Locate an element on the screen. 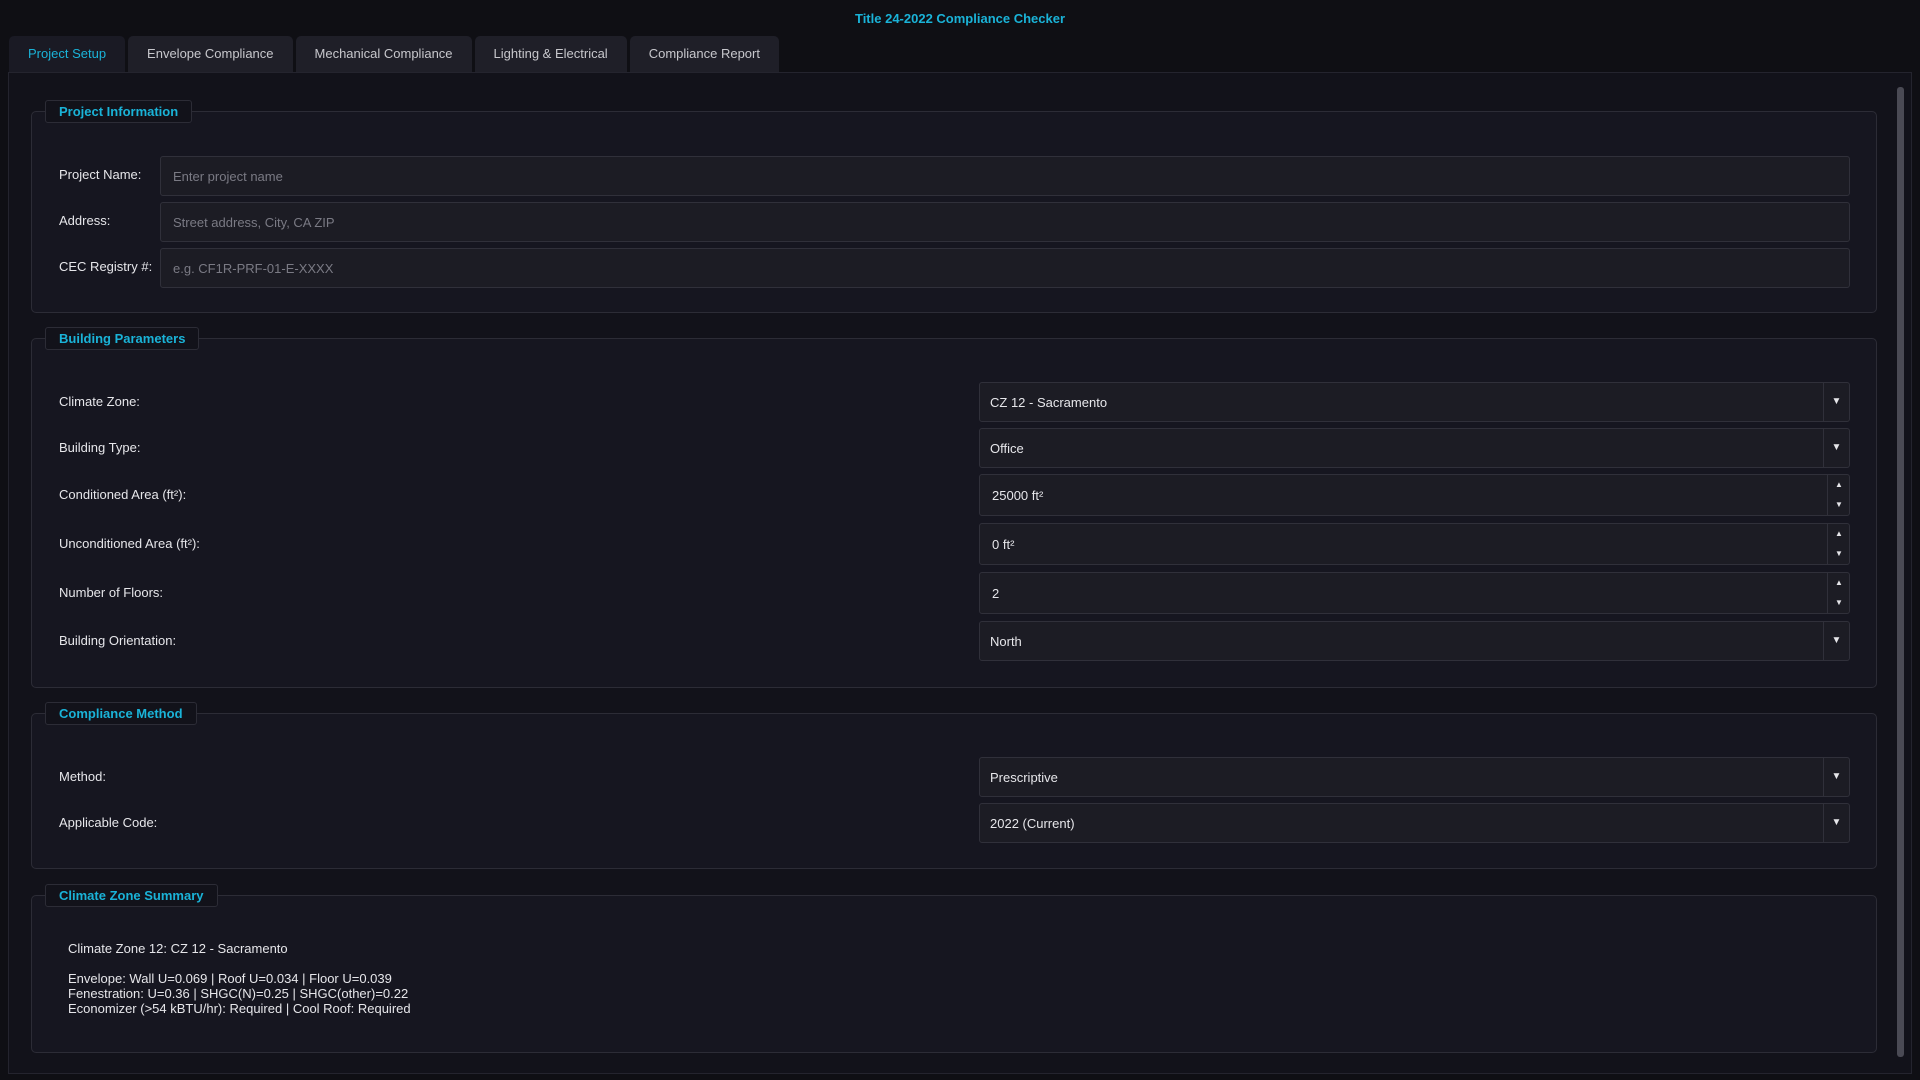  address-label: Address: is located at coordinates (85, 220).